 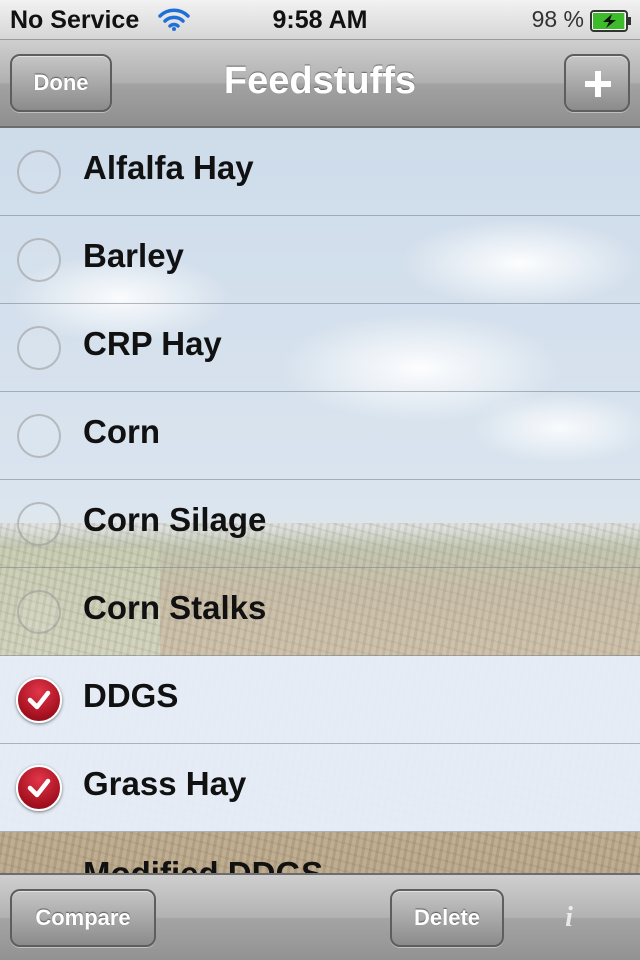 I want to click on feedstuff-name: Corn Stalks, so click(x=175, y=607).